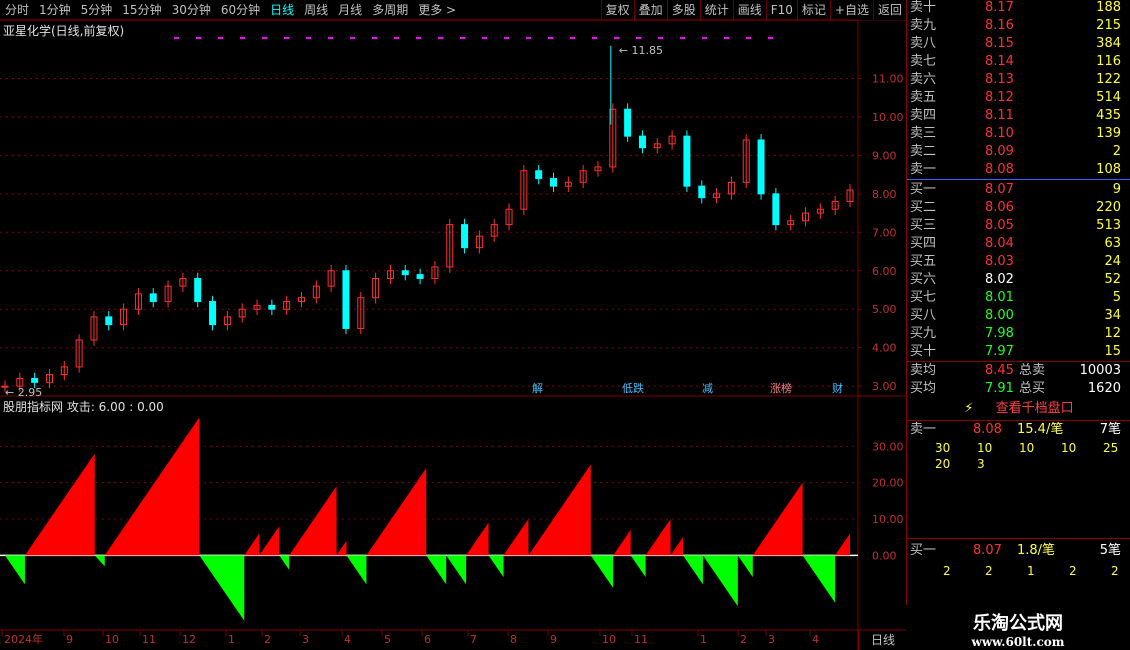 The width and height of the screenshot is (1130, 650). What do you see at coordinates (1018, 179) in the screenshot?
I see `book-separator` at bounding box center [1018, 179].